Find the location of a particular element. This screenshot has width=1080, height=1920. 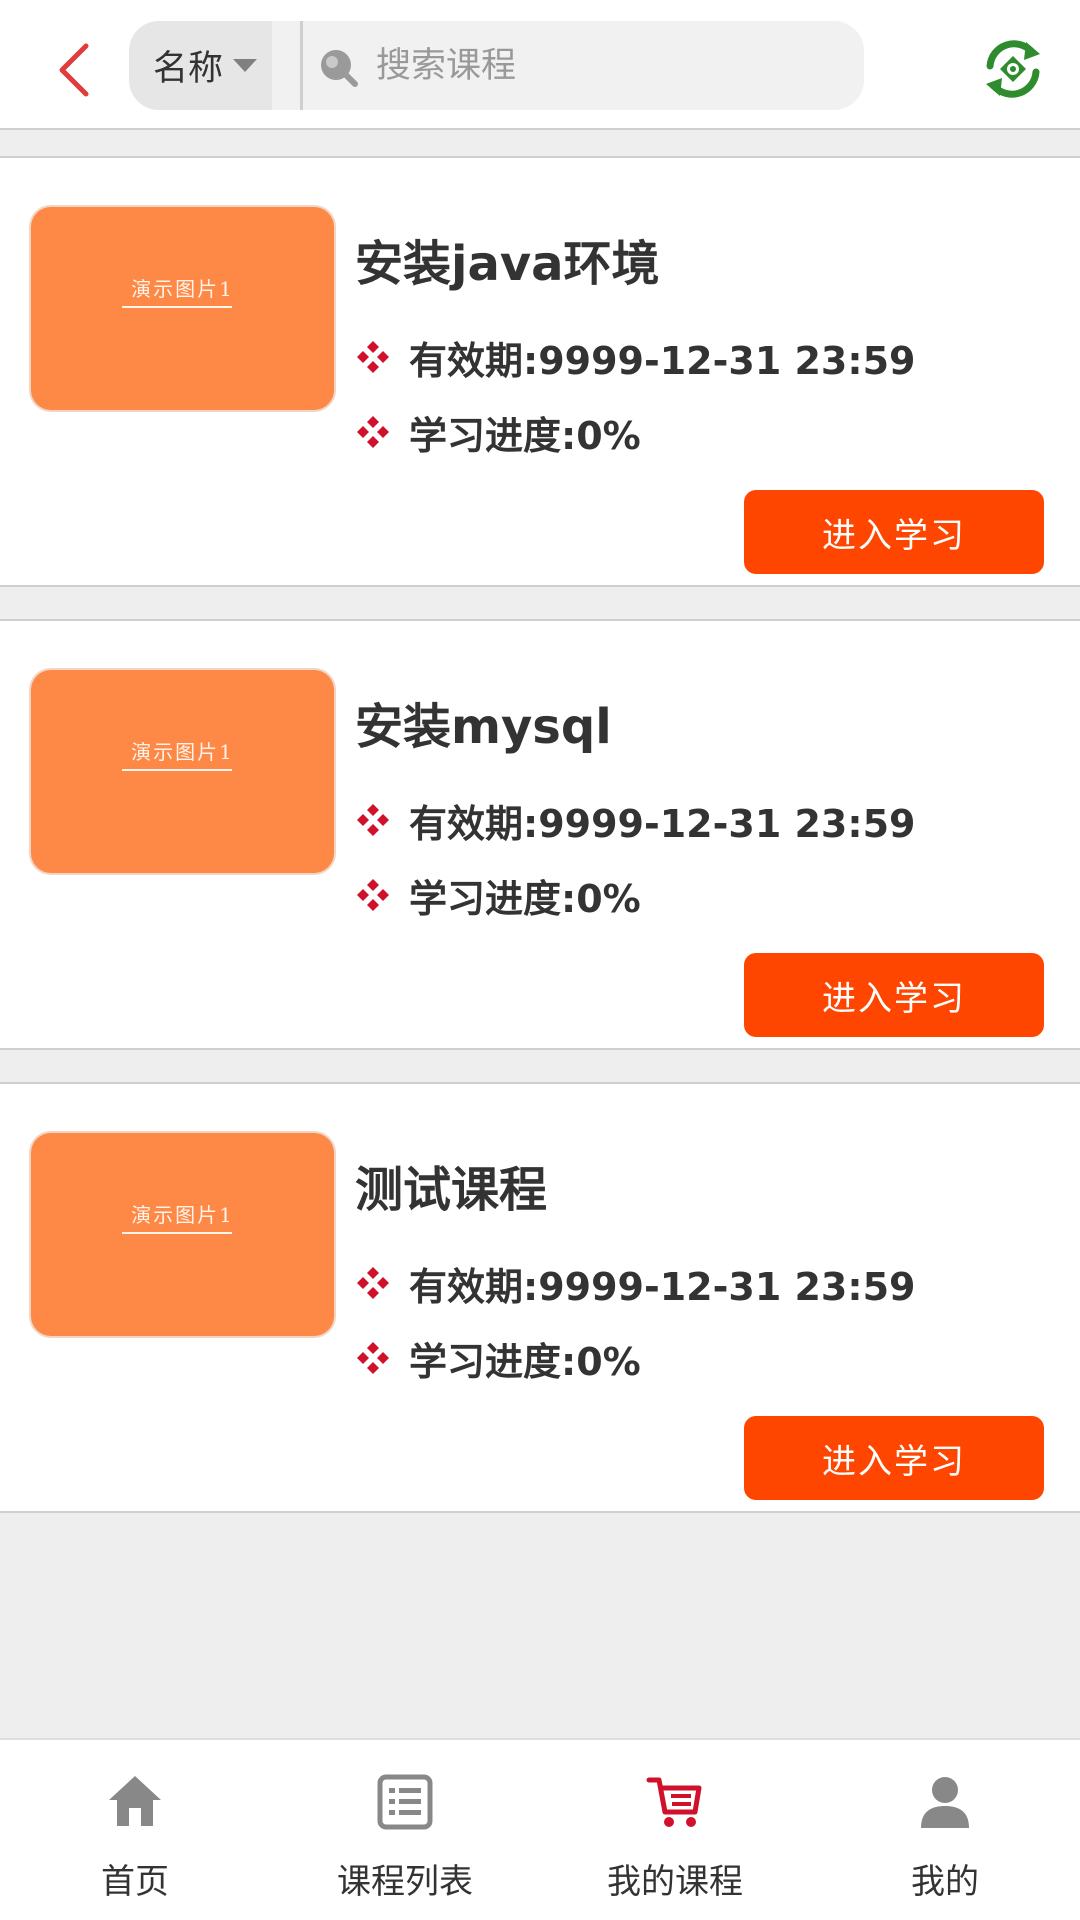

nav-item-course-list: 课程列表 is located at coordinates (405, 1830).